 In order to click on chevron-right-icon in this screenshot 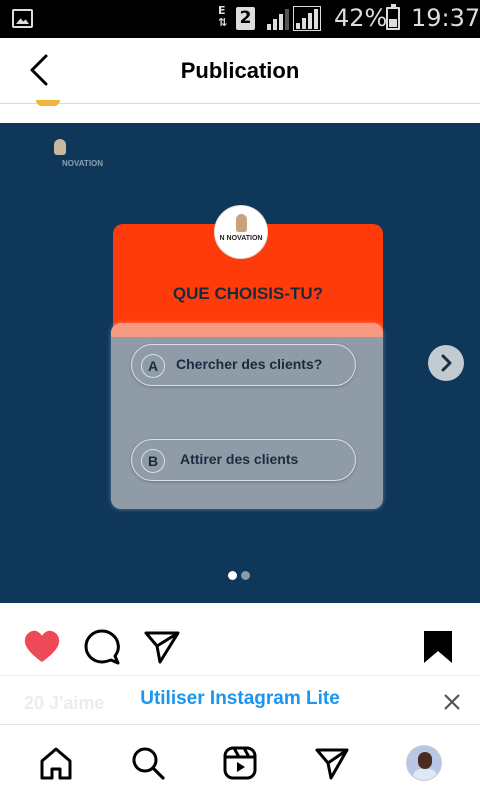, I will do `click(446, 363)`.